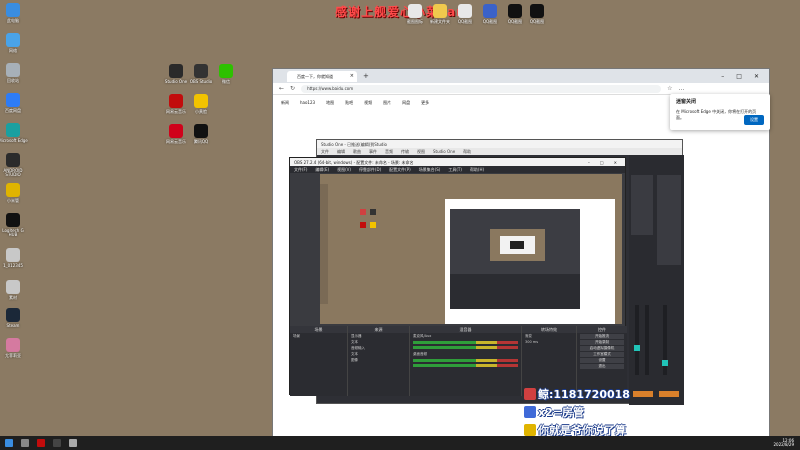 This screenshot has width=800, height=450. What do you see at coordinates (285, 103) in the screenshot?
I see `baidu-nav-link: 新闻` at bounding box center [285, 103].